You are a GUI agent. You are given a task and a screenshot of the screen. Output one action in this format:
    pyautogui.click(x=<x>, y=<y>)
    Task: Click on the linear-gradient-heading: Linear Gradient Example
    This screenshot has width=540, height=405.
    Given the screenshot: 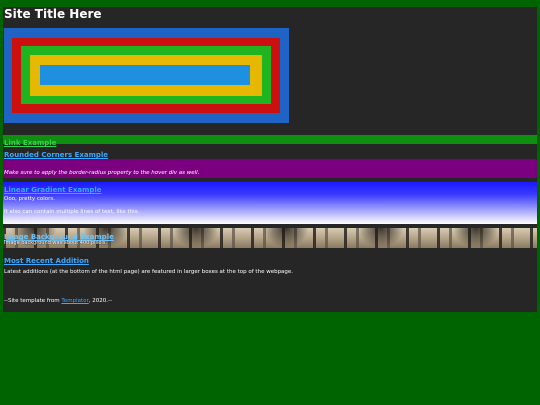 What is the action you would take?
    pyautogui.click(x=53, y=188)
    